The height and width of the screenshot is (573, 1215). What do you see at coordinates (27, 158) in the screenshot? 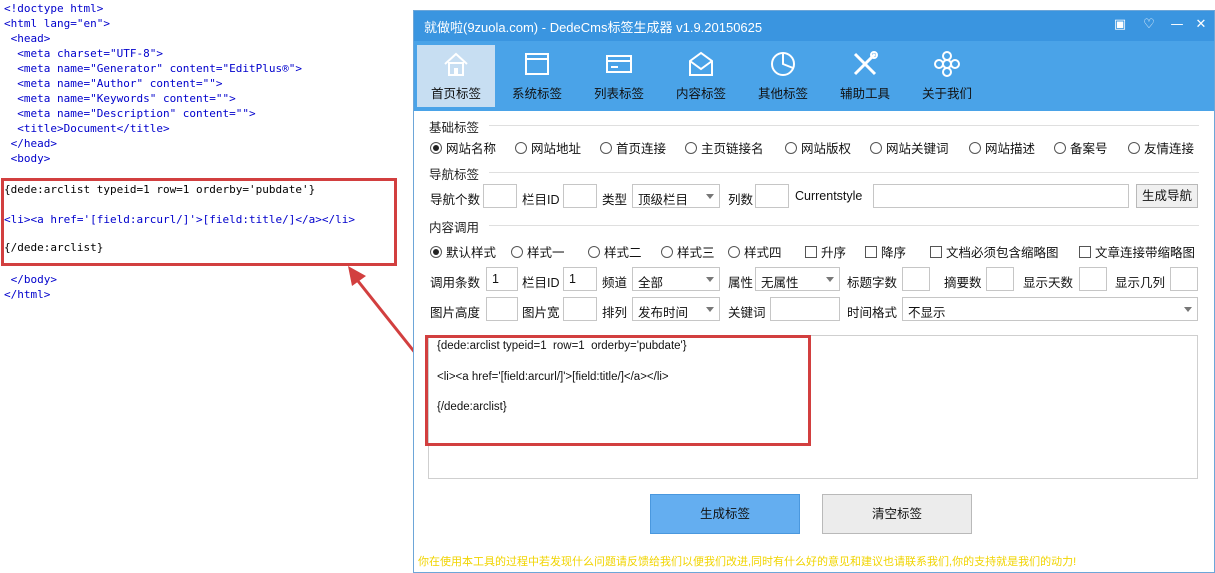
I see `code-line: <body>` at bounding box center [27, 158].